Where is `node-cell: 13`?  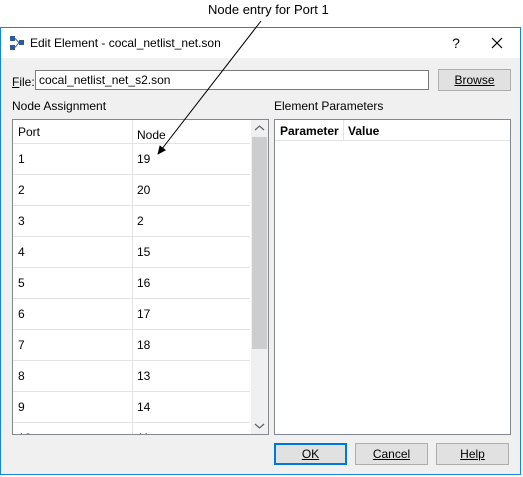
node-cell: 13 is located at coordinates (143, 376).